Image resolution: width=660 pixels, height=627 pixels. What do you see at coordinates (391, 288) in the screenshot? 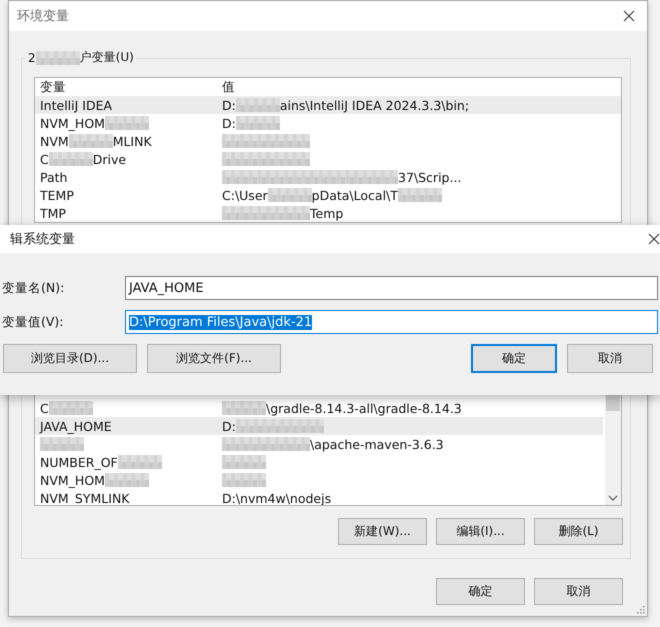
I see `input-field: JAVA_HOME` at bounding box center [391, 288].